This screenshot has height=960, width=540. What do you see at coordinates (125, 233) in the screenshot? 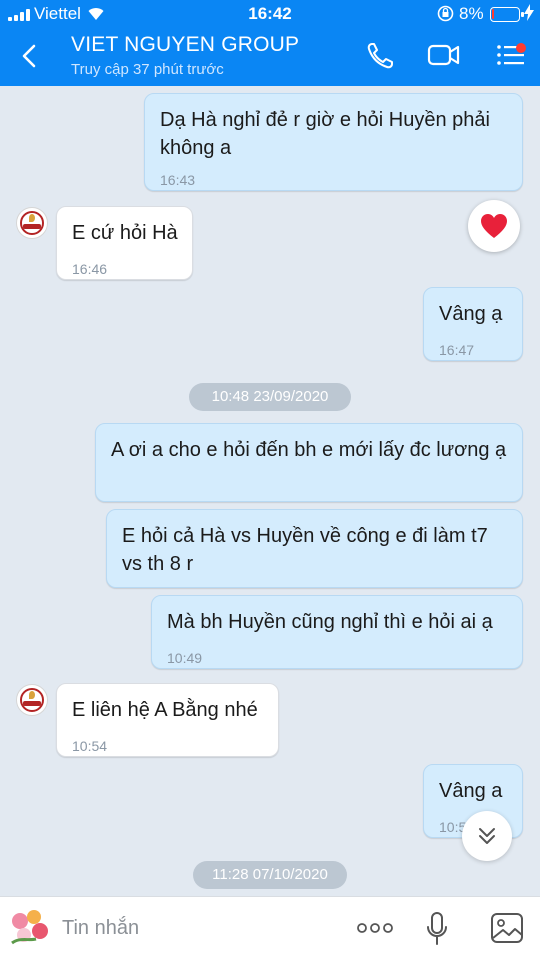
I see `message-text: E cứ hỏi Hà` at bounding box center [125, 233].